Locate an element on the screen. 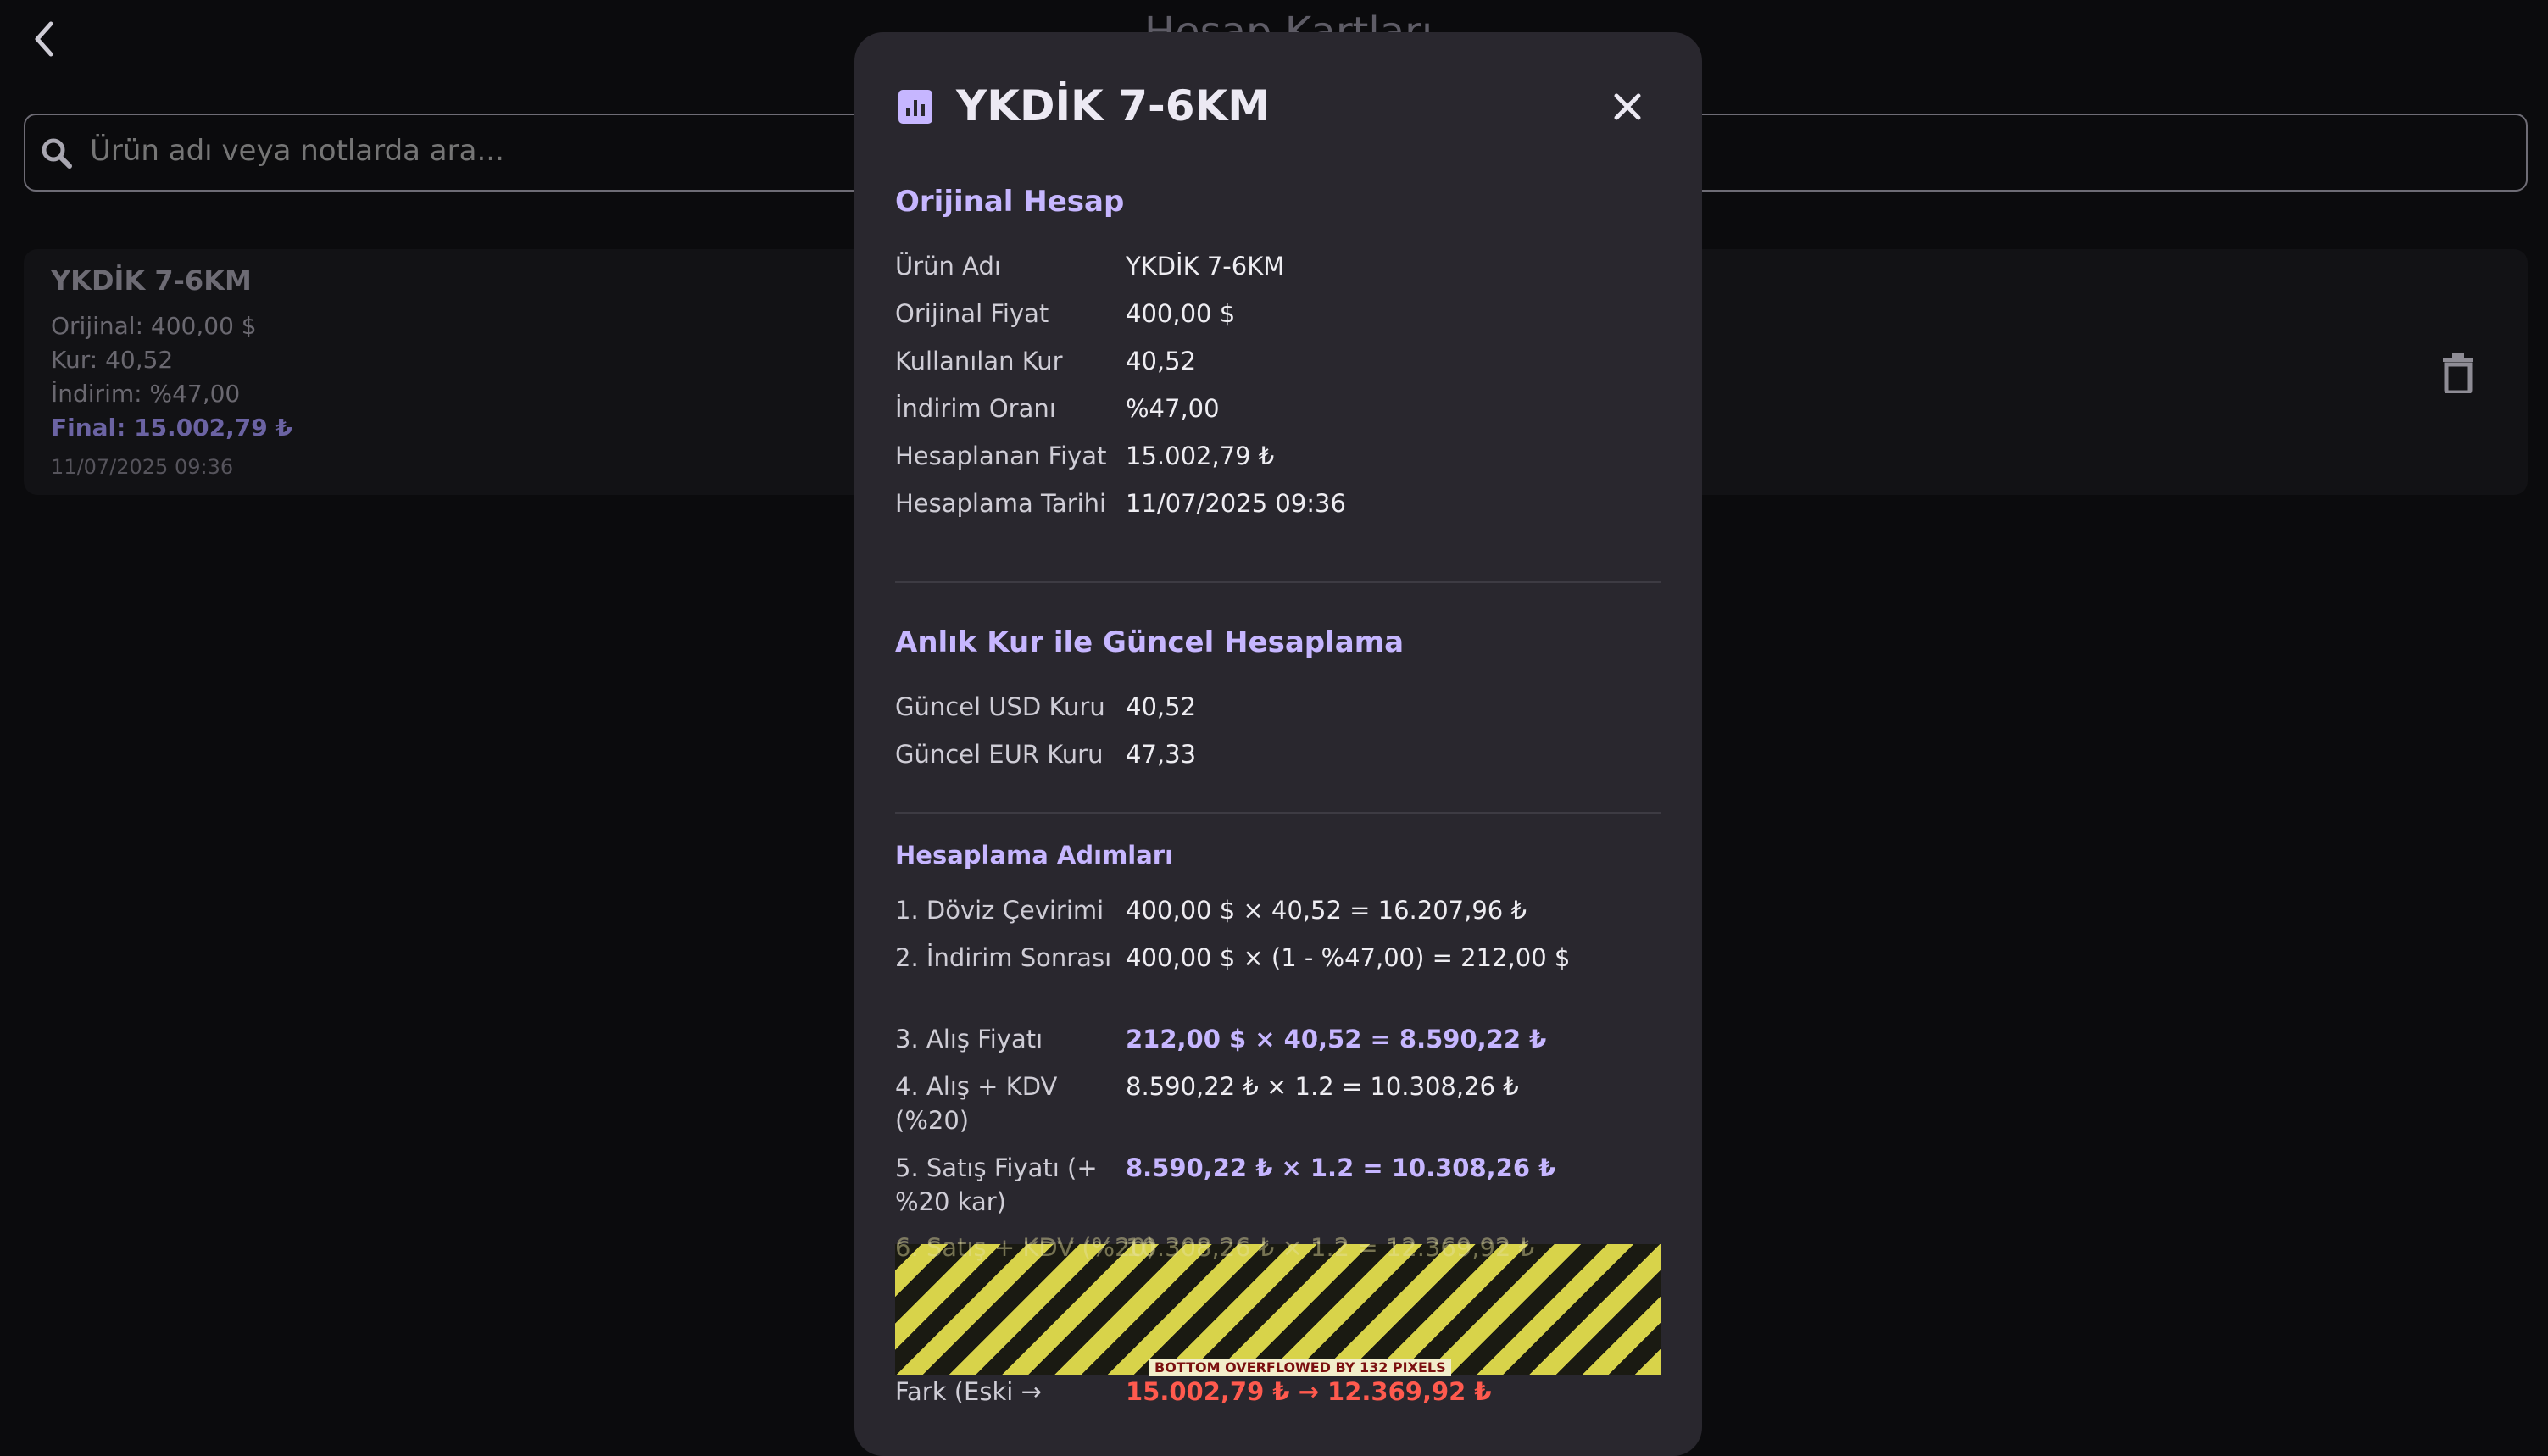  chevron-left-icon is located at coordinates (44, 39).